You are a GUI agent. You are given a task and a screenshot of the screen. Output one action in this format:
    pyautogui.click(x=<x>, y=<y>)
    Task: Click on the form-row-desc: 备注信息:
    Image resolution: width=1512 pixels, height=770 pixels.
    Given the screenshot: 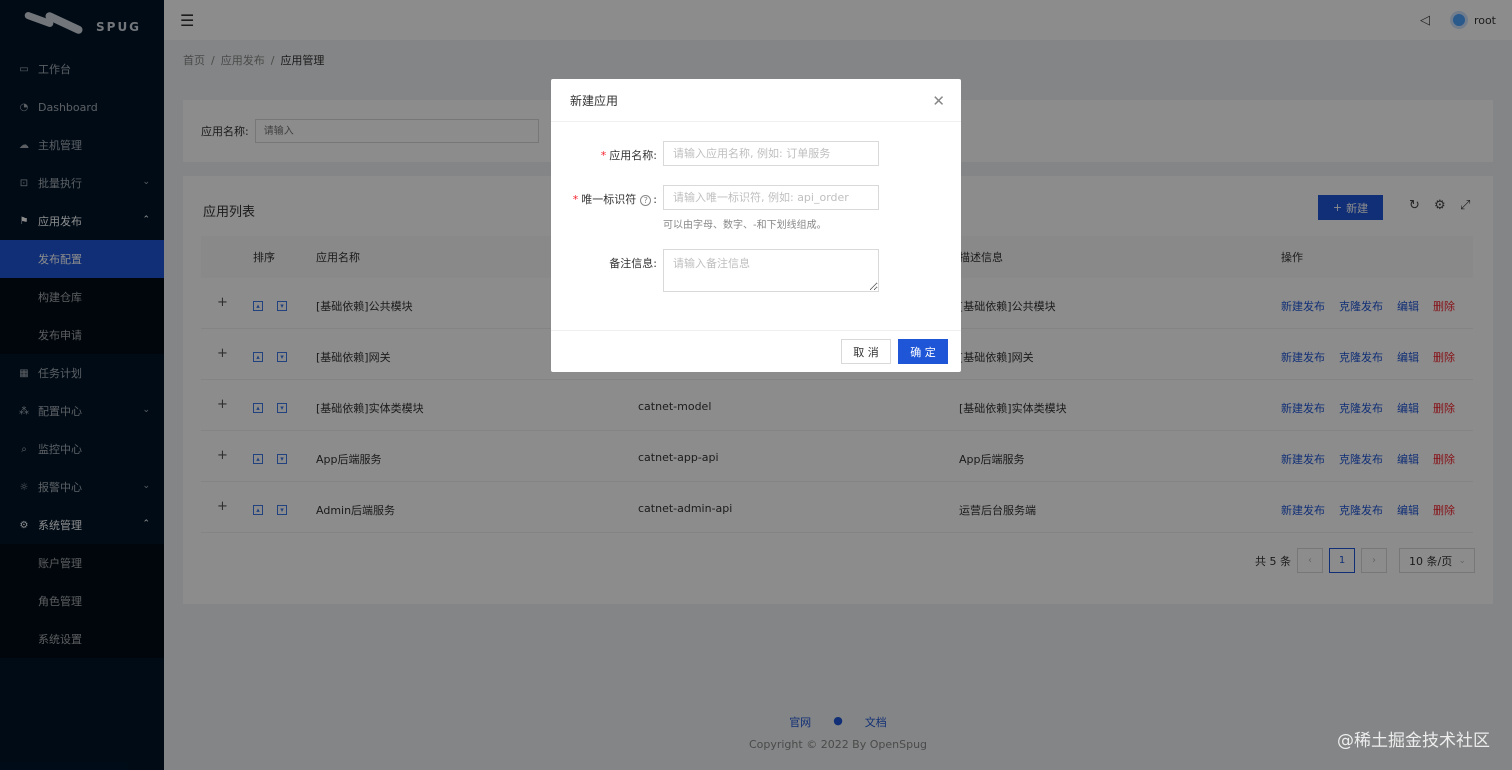 What is the action you would take?
    pyautogui.click(x=756, y=270)
    